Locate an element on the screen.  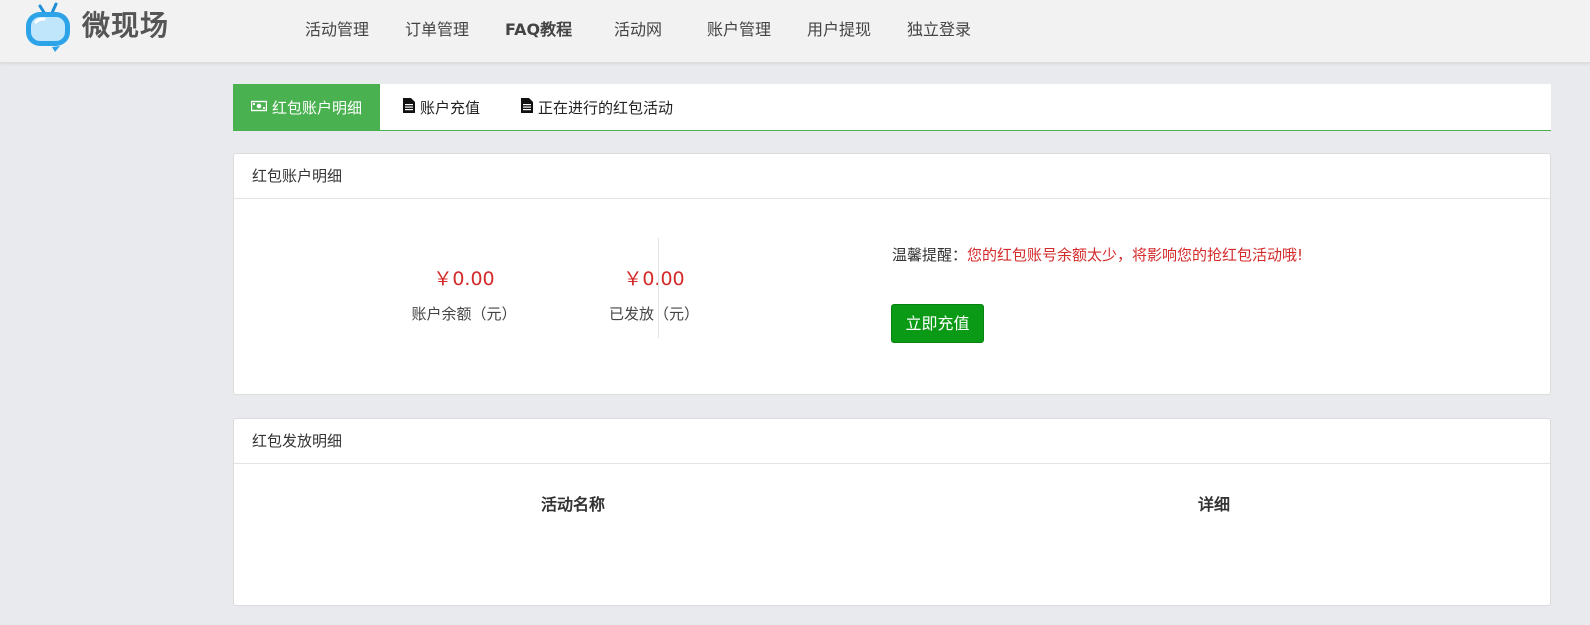
column-header-activity-name: 活动名称 is located at coordinates (573, 504).